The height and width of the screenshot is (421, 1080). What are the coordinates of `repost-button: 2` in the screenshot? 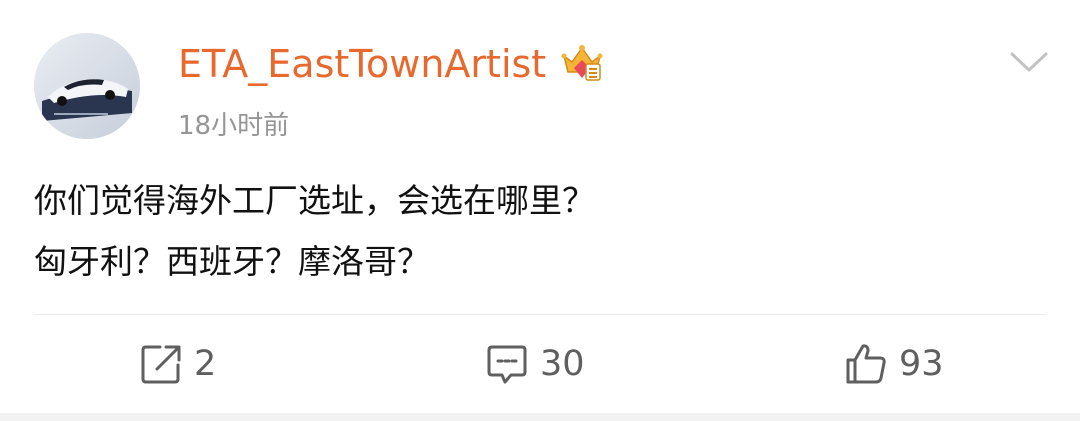 It's located at (177, 364).